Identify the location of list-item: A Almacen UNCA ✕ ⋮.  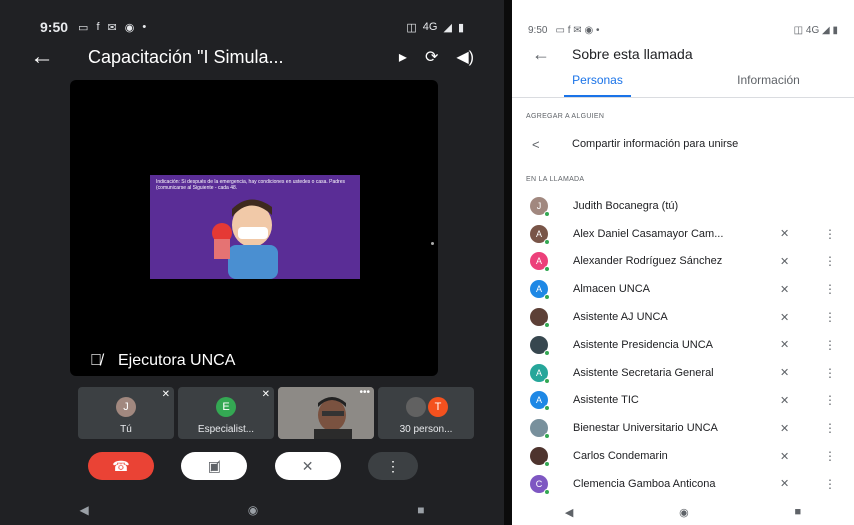
(683, 289).